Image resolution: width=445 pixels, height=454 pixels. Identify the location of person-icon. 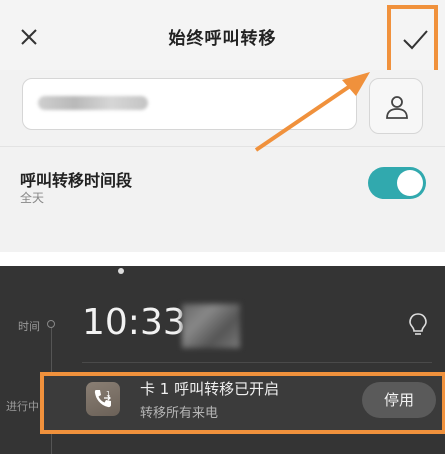
(397, 107).